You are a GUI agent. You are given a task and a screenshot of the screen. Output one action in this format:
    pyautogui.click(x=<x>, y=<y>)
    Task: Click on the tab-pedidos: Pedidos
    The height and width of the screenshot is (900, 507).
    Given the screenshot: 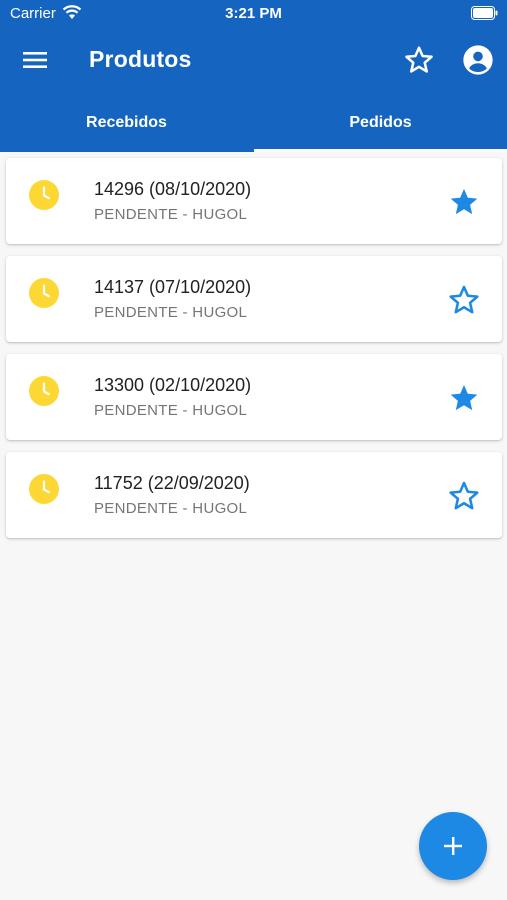 What is the action you would take?
    pyautogui.click(x=380, y=125)
    